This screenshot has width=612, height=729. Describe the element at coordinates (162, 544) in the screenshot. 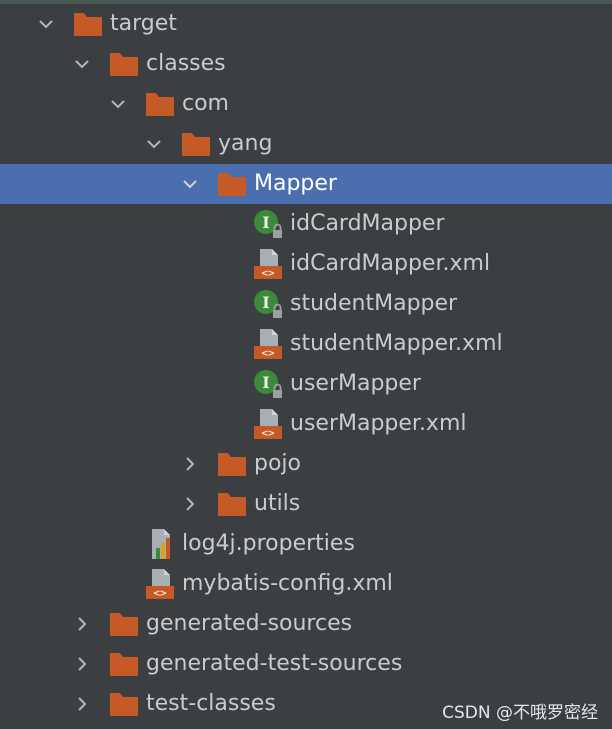

I see `properties-file-icon` at that location.